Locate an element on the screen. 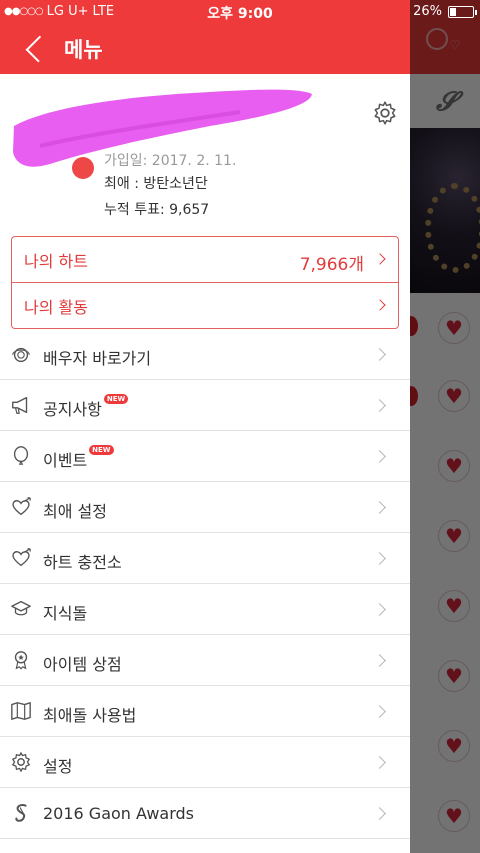  join-date: 가입일: 2017. 2. 11. is located at coordinates (170, 161).